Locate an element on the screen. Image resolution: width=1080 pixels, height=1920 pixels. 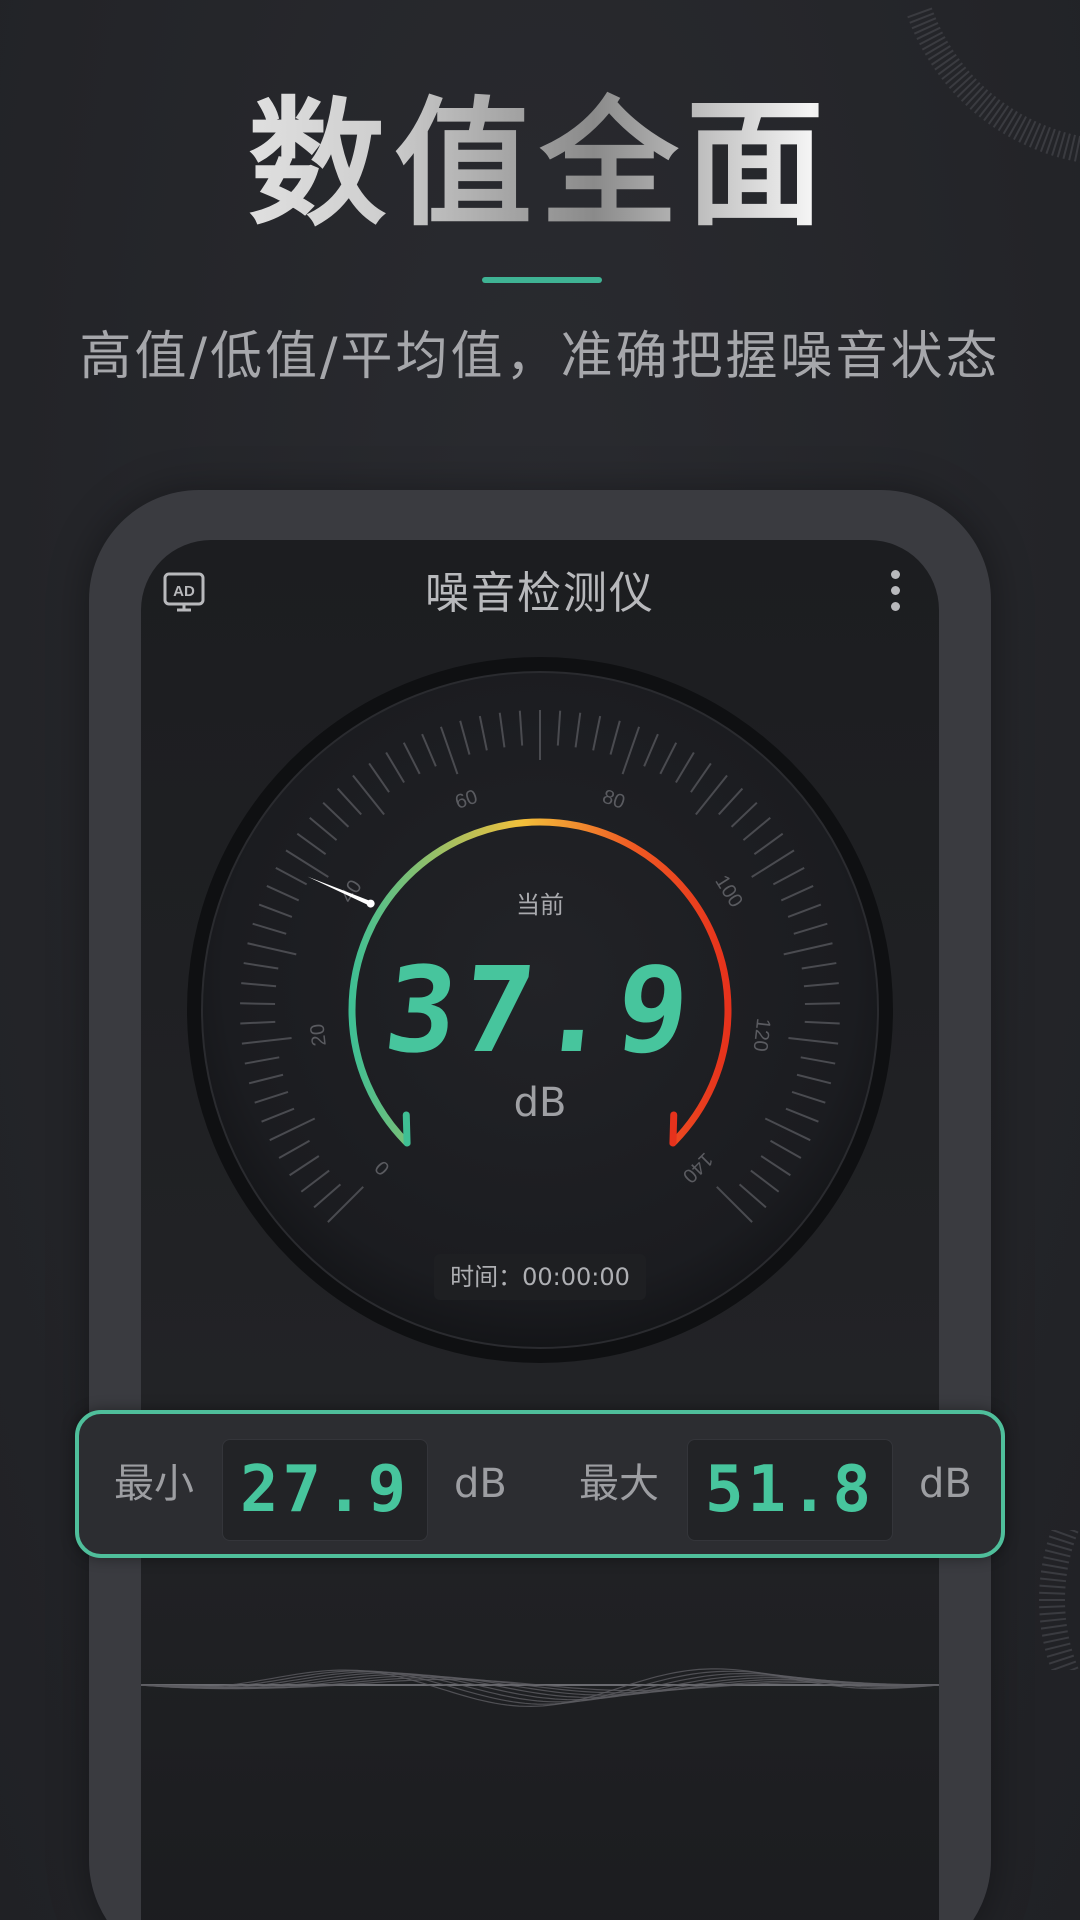
app-title: 噪音检测仪 is located at coordinates (540, 593).